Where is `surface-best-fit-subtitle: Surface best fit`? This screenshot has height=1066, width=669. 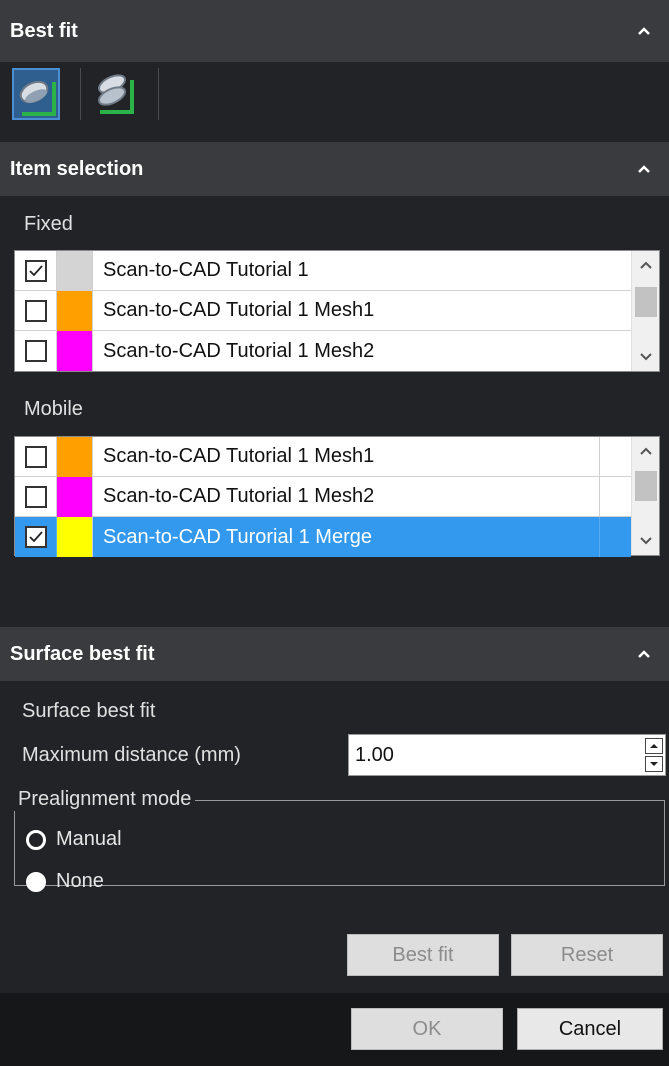
surface-best-fit-subtitle: Surface best fit is located at coordinates (89, 711).